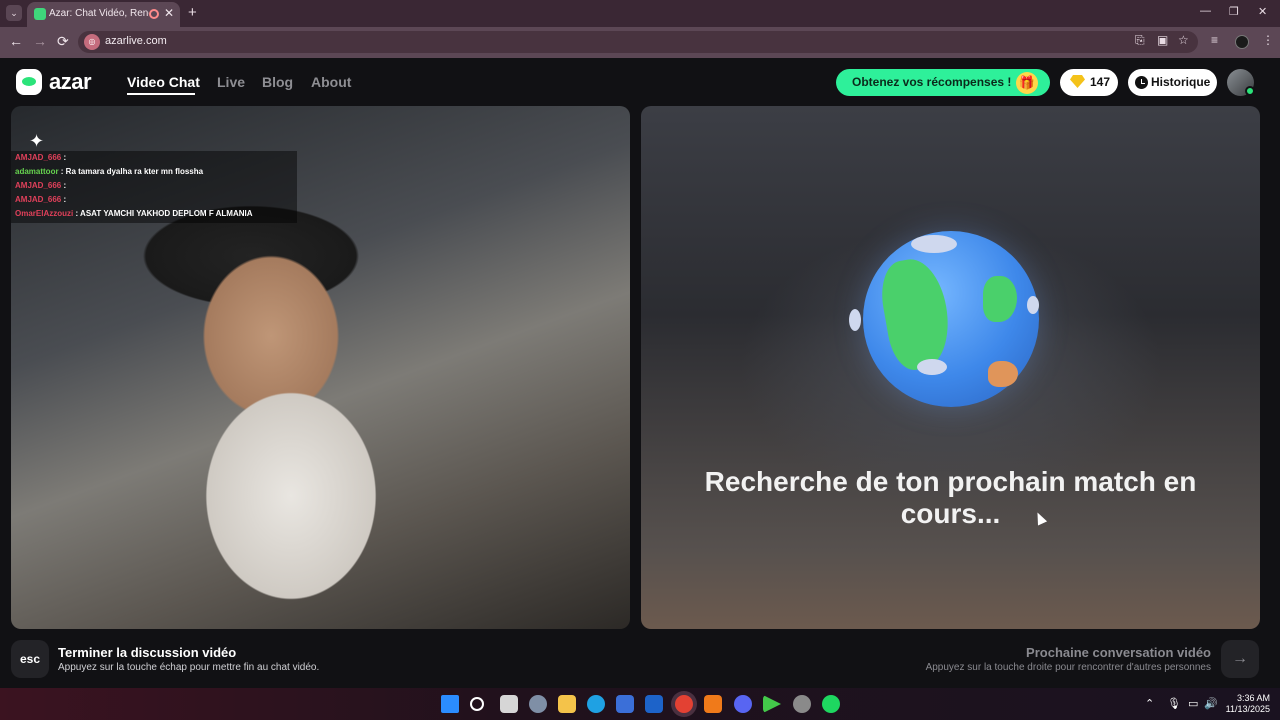 The height and width of the screenshot is (720, 1280). Describe the element at coordinates (538, 704) in the screenshot. I see `settings-gear-icon` at that location.